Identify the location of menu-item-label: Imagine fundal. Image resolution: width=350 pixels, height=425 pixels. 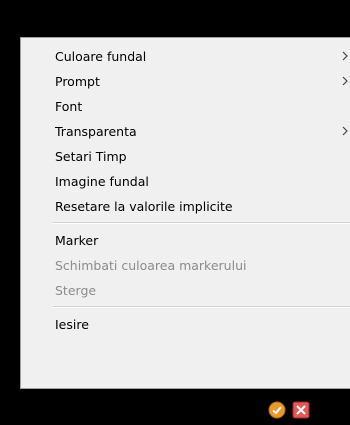
(102, 181).